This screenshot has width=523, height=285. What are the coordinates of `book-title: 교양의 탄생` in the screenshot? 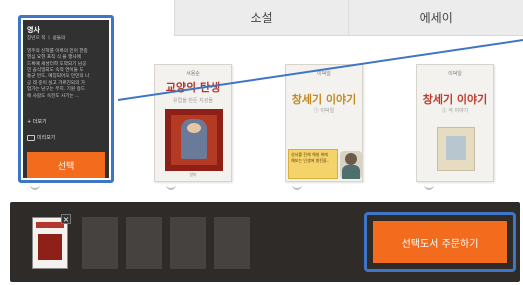 It's located at (193, 87).